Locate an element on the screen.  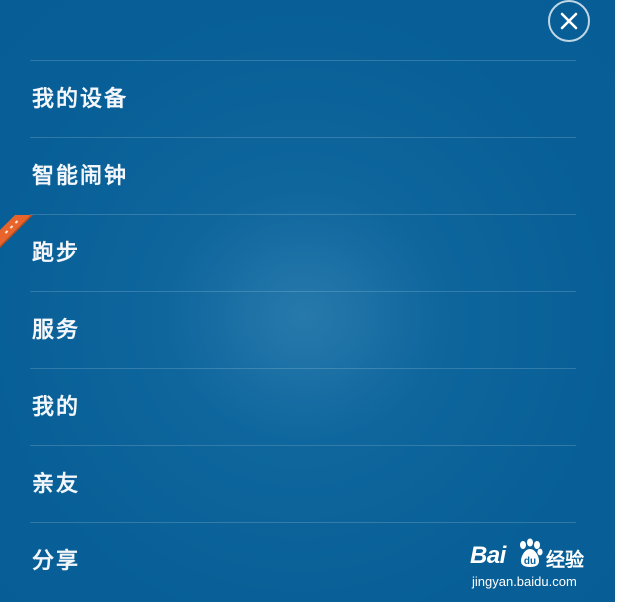
close-icon is located at coordinates (569, 21).